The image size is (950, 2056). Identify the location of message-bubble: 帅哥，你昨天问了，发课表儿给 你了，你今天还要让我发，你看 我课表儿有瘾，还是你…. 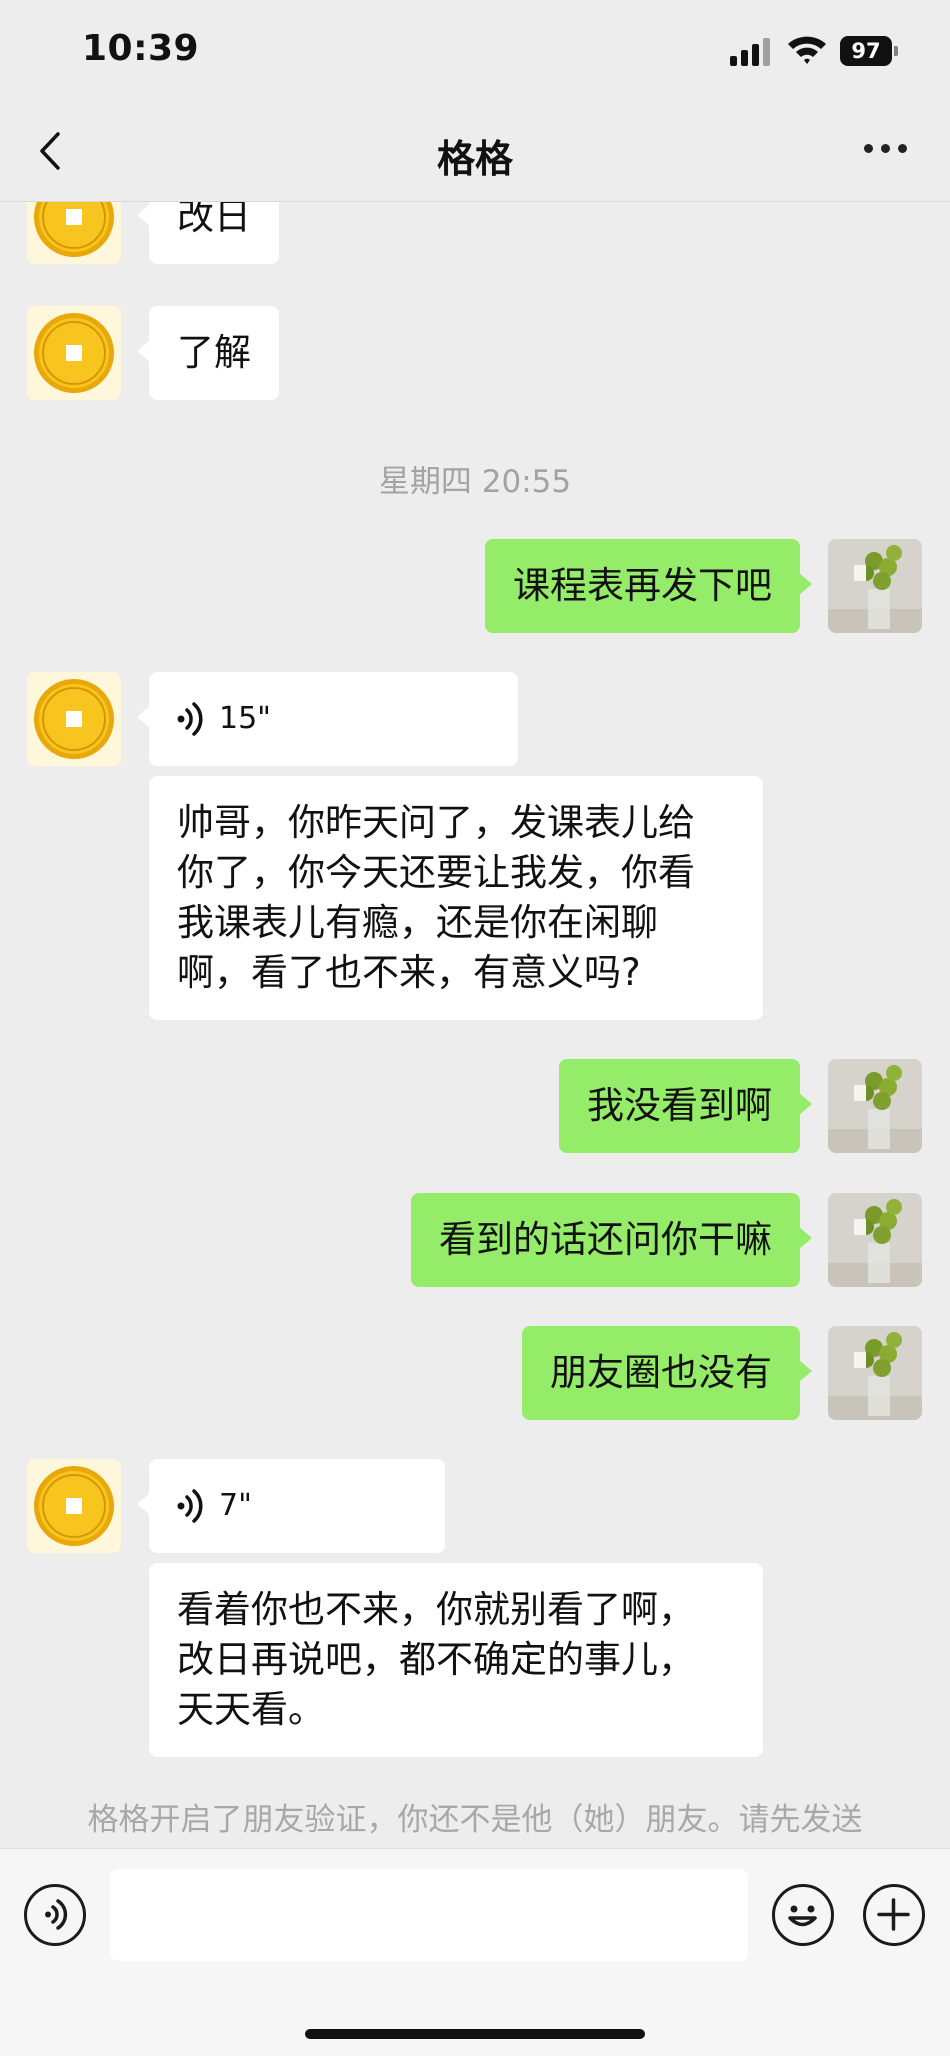
(456, 898).